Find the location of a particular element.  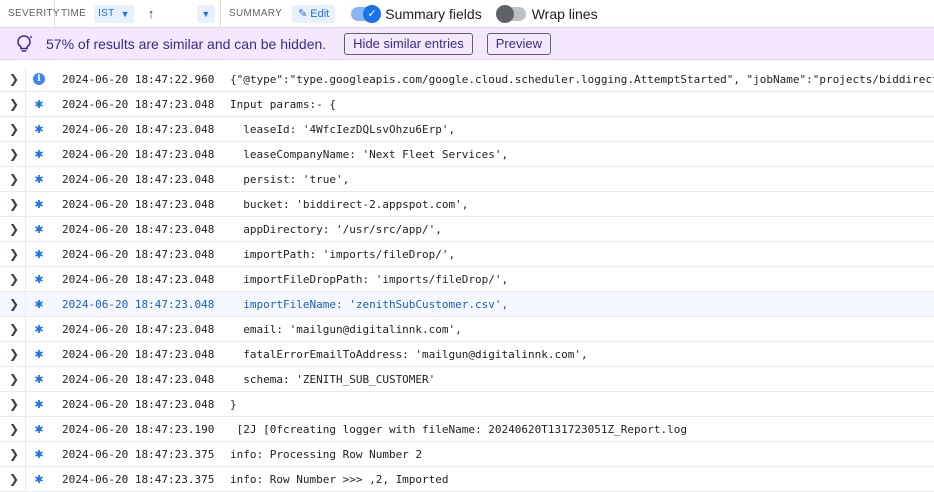

severity-column-label: SEVERITY is located at coordinates (34, 13).